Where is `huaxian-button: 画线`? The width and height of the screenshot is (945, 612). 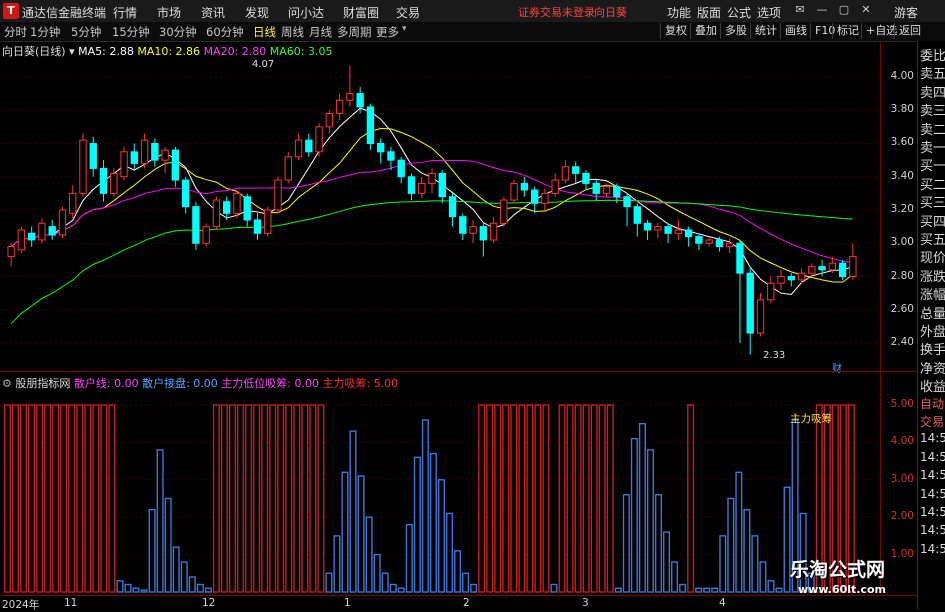 huaxian-button: 画线 is located at coordinates (795, 31).